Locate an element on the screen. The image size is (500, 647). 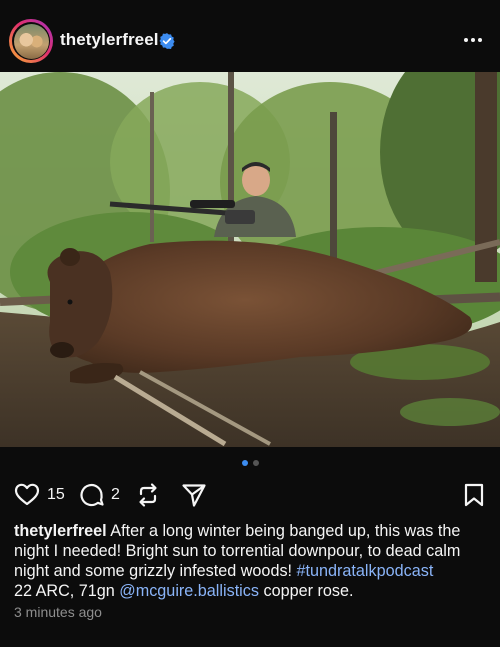
repost-icon is located at coordinates (148, 495).